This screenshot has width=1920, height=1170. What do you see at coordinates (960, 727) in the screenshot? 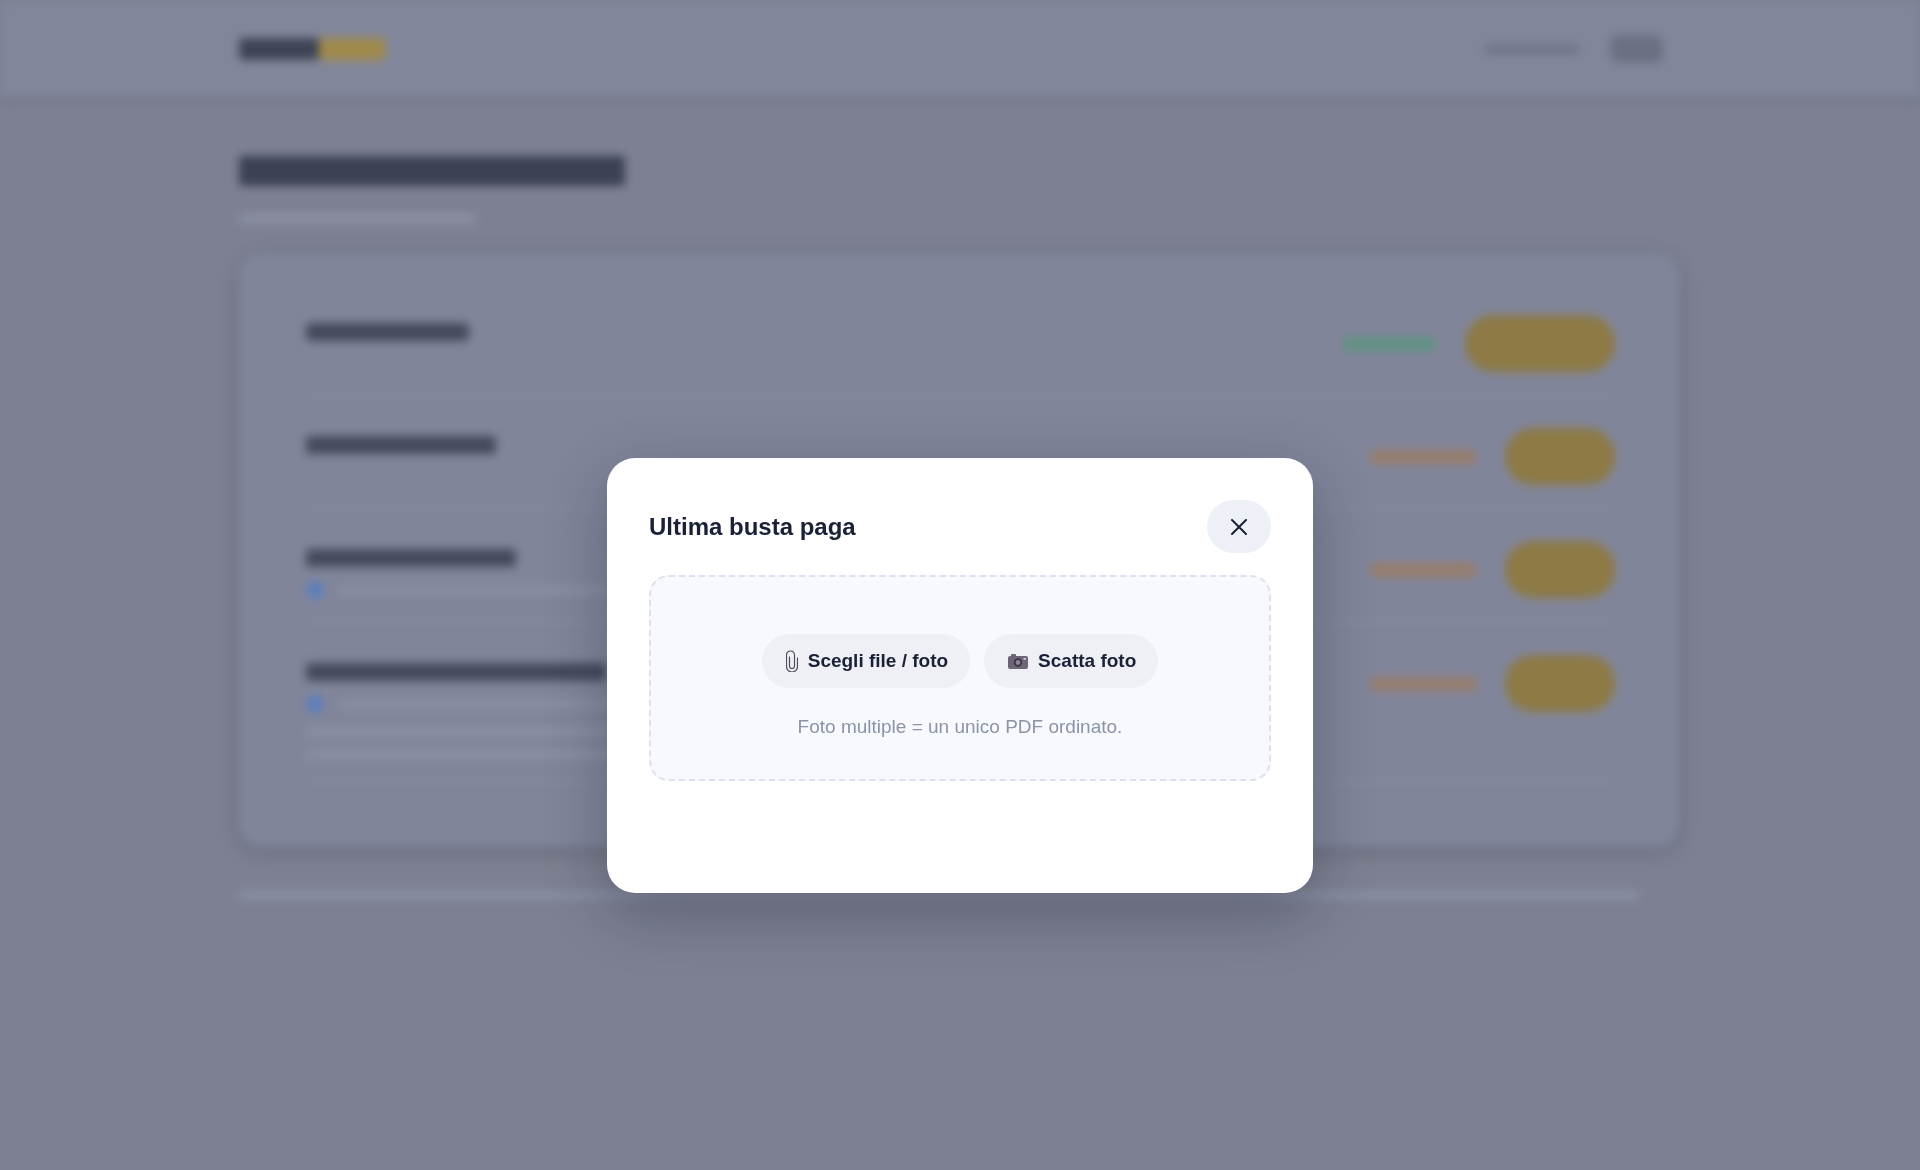
I see `upload-hint-text: Foto multiple = un unico PDF ordinato.` at bounding box center [960, 727].